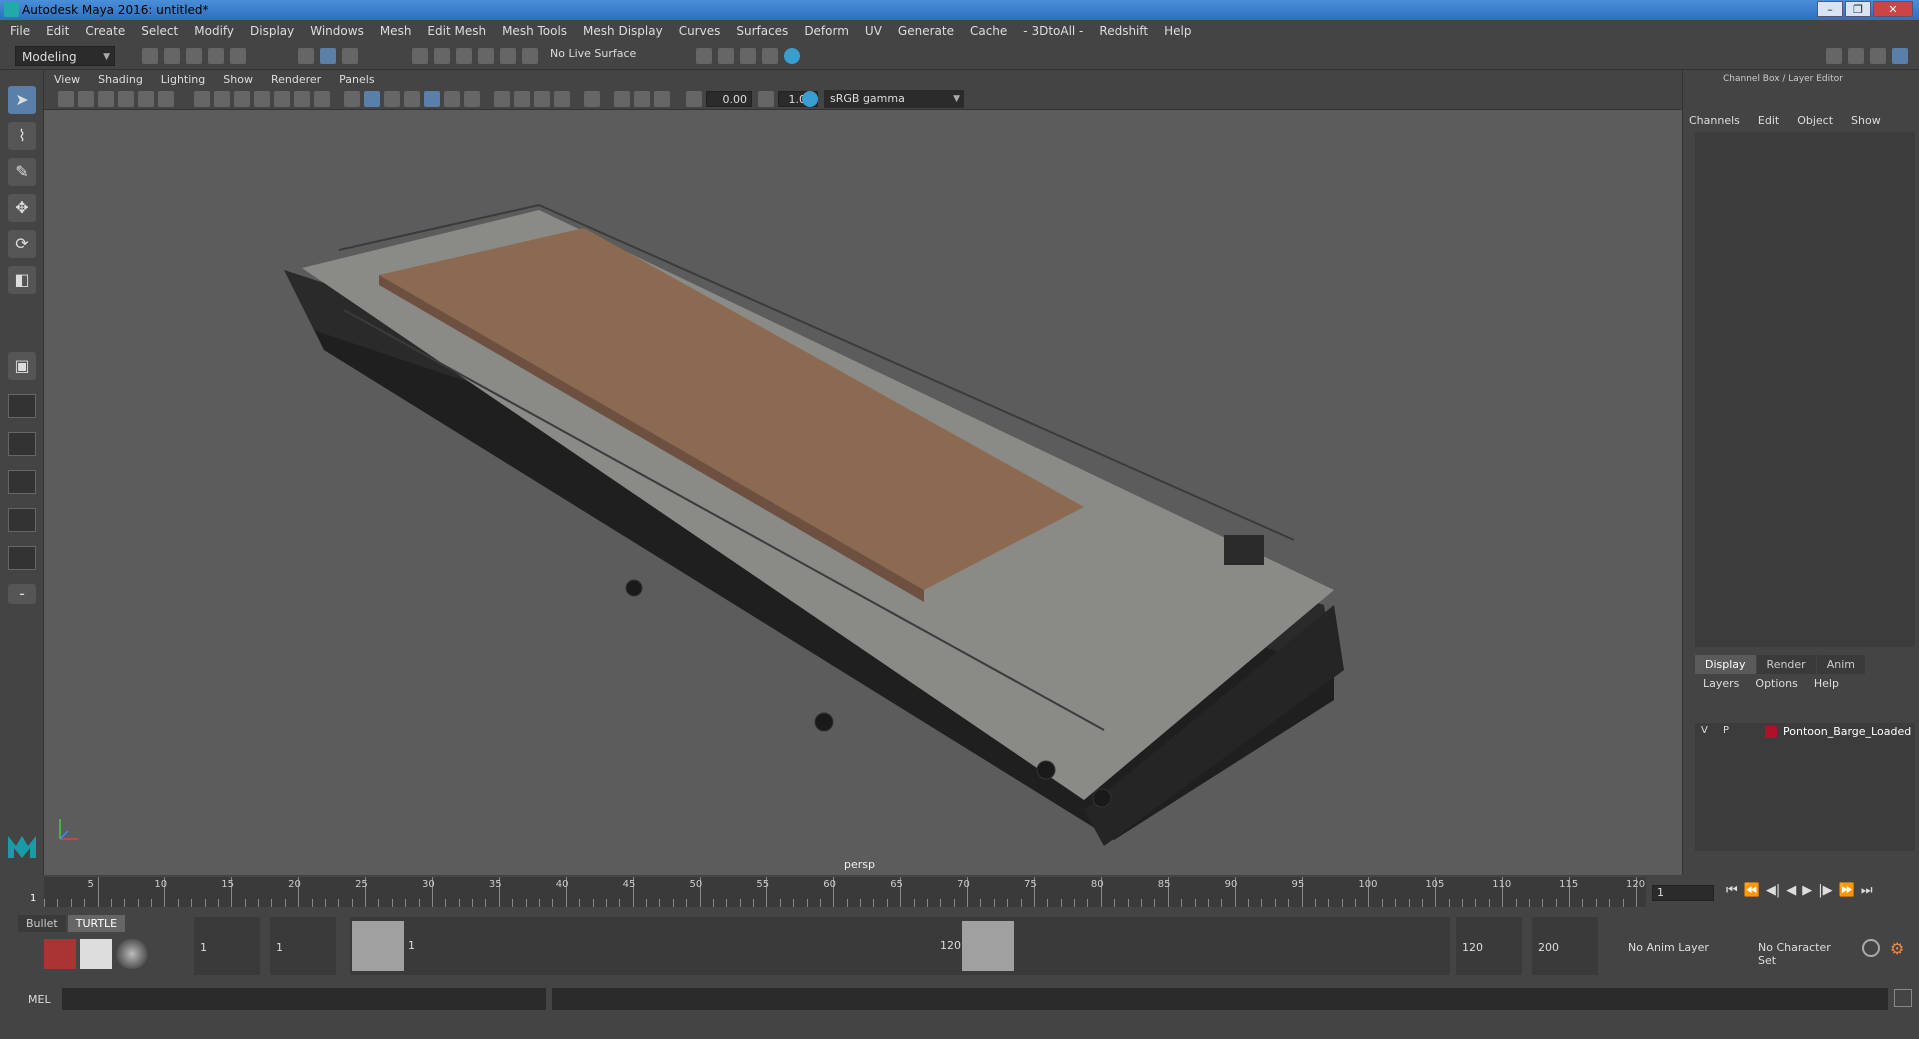  What do you see at coordinates (350, 56) in the screenshot?
I see `select-component-icon` at bounding box center [350, 56].